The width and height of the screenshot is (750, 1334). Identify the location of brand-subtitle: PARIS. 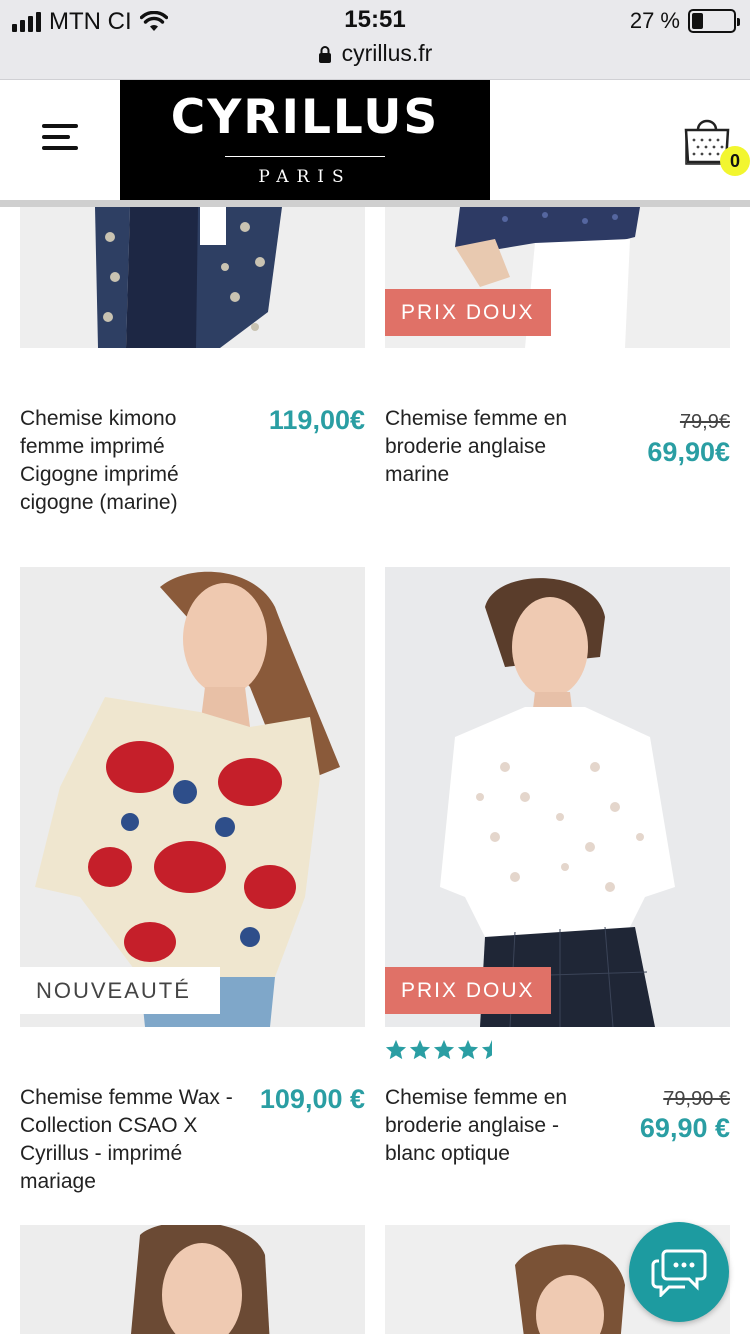
(305, 177).